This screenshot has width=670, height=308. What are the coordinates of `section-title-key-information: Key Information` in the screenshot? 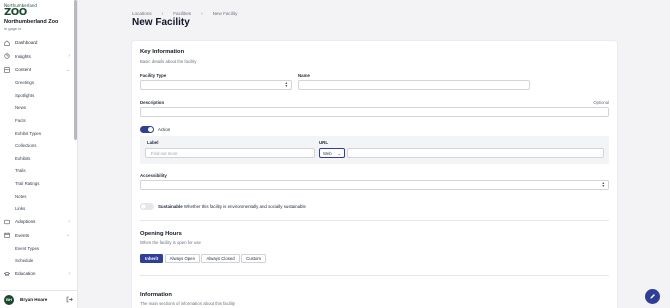 It's located at (162, 52).